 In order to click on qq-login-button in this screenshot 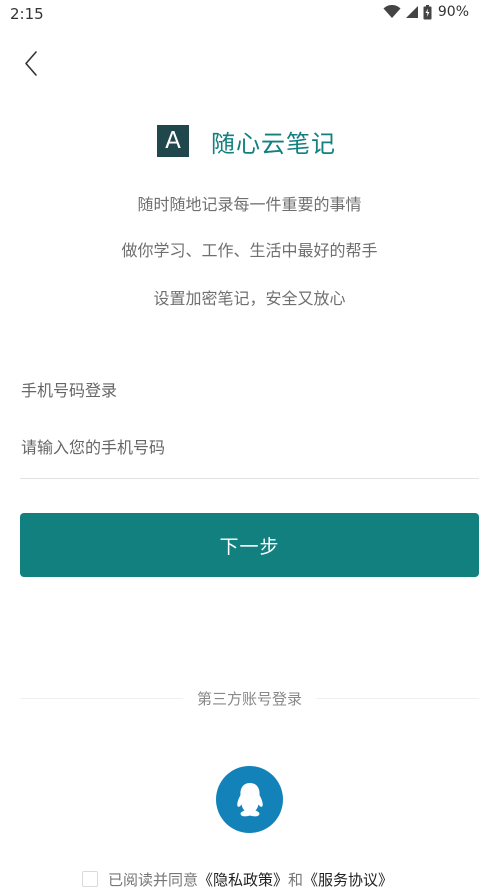, I will do `click(249, 799)`.